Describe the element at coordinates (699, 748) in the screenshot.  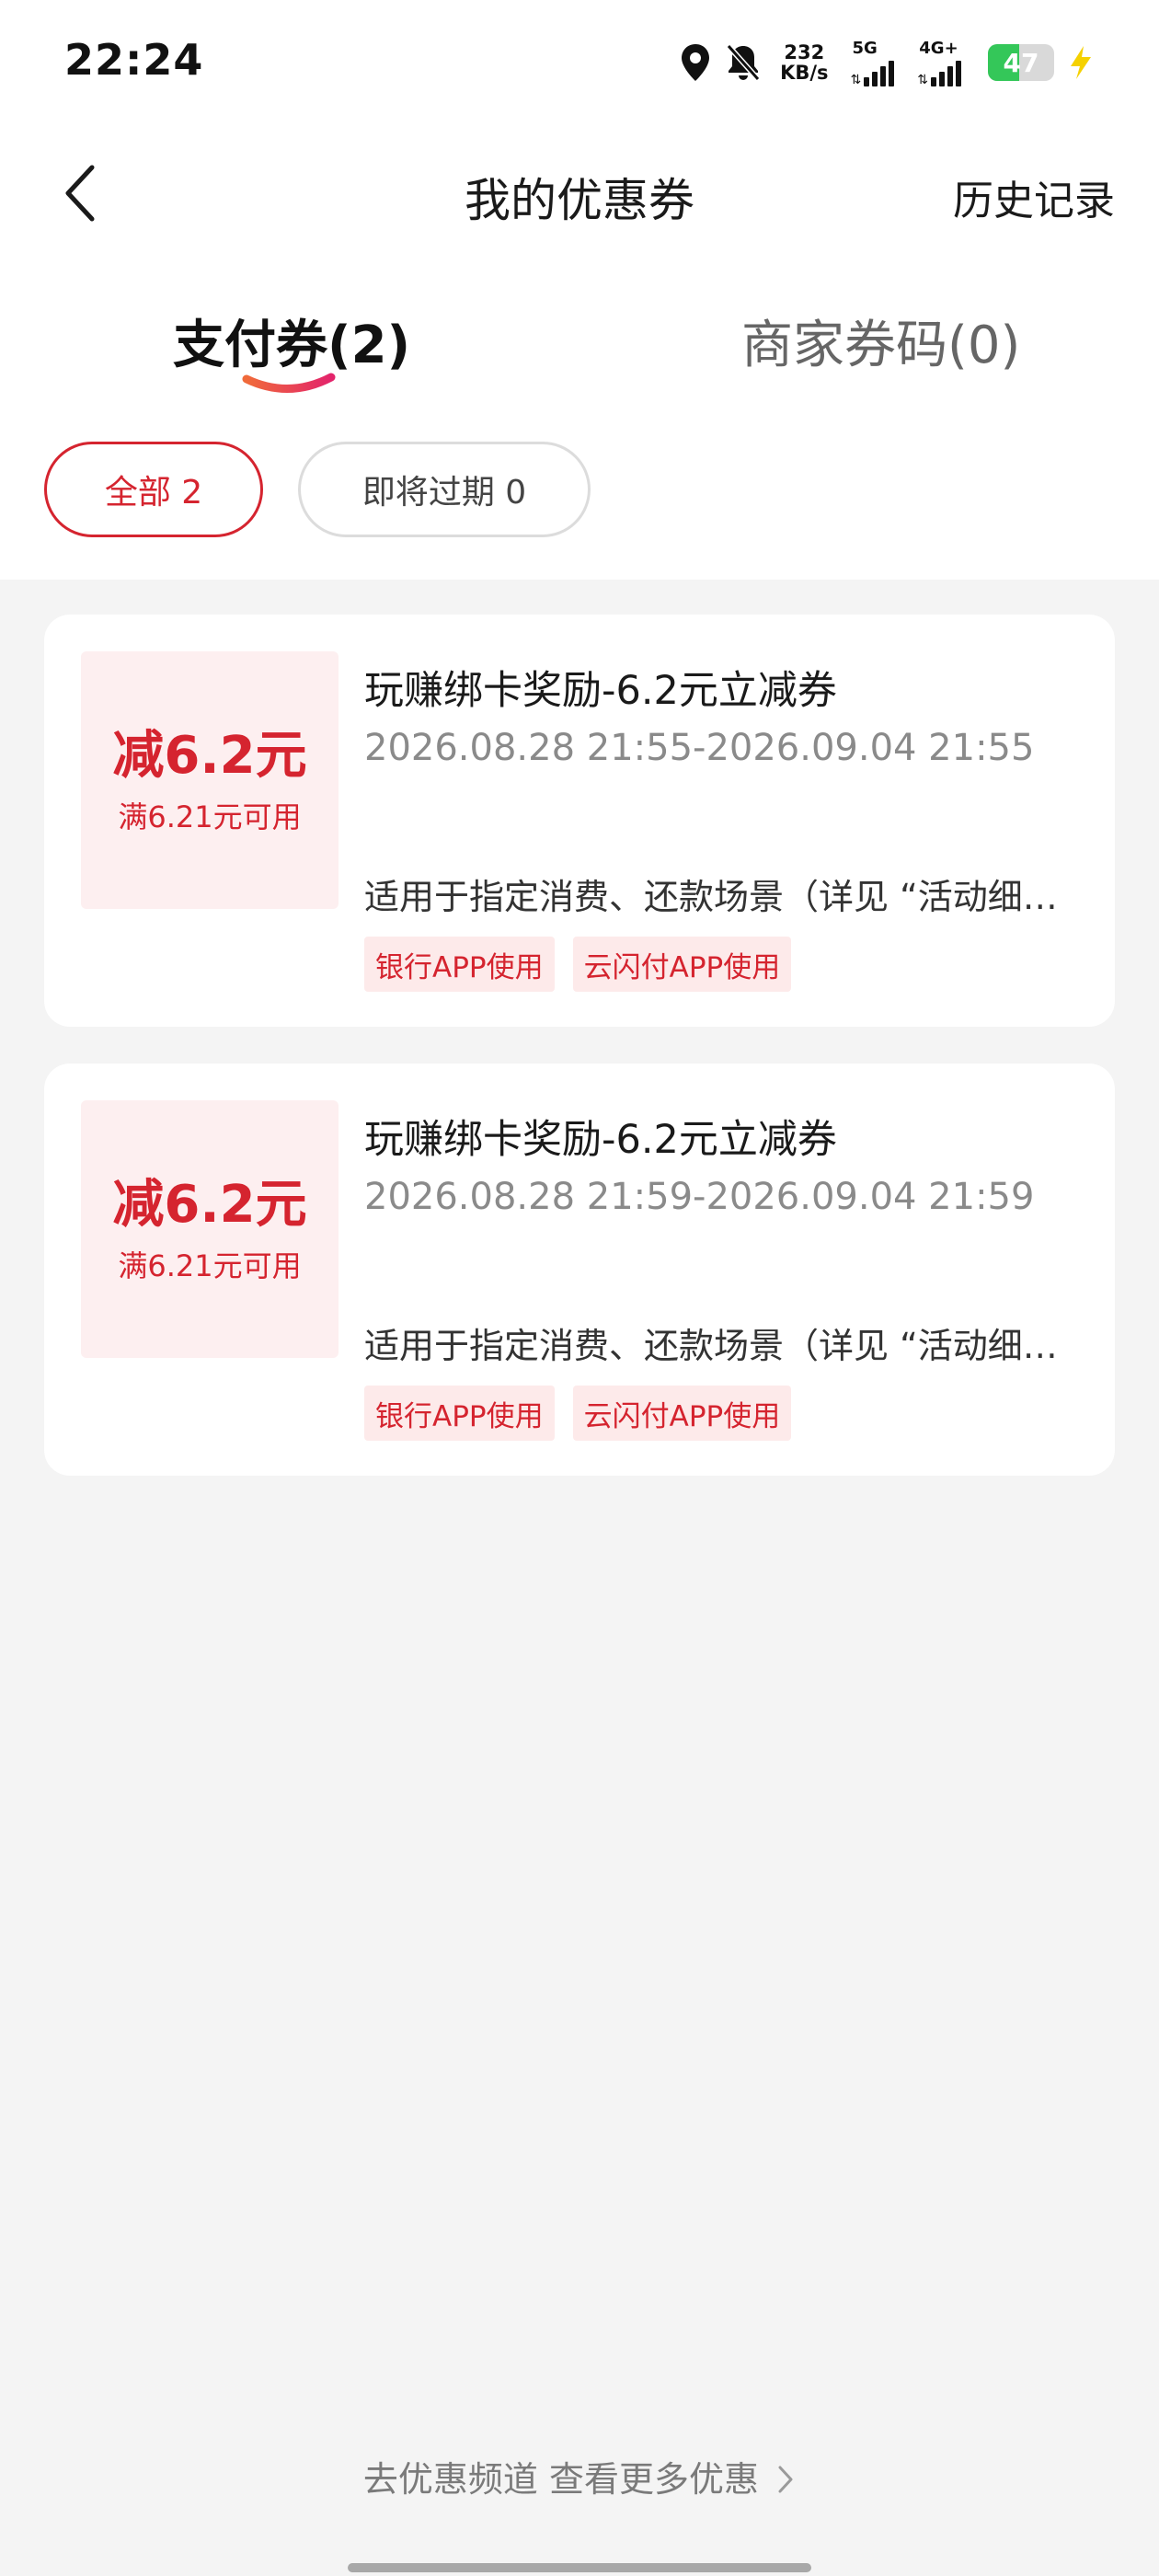
I see `coupon-date-range: 2026.08.28 21:55-2026.09.04 21:55` at that location.